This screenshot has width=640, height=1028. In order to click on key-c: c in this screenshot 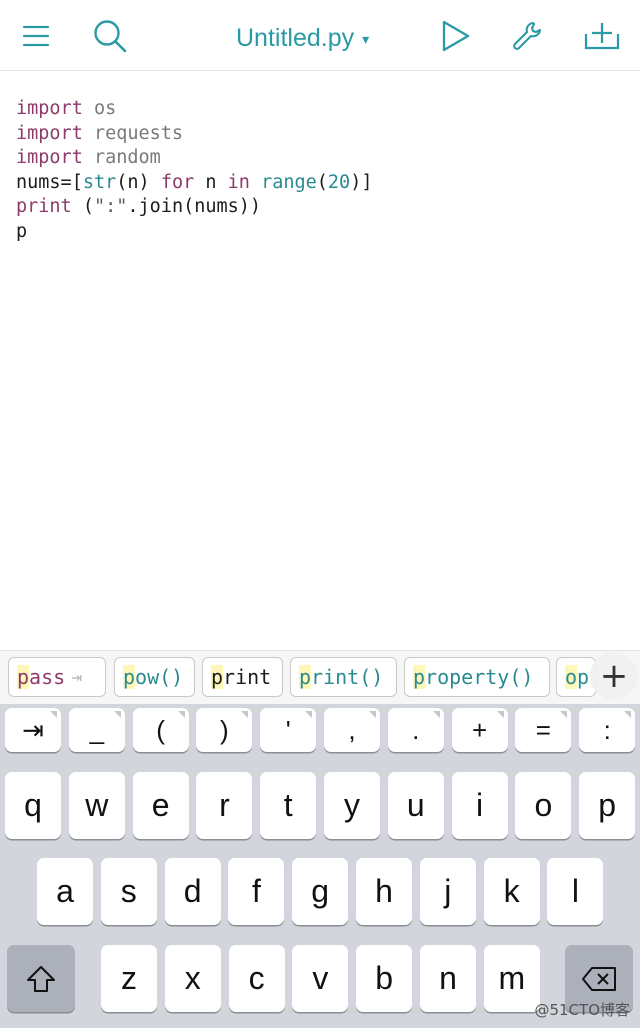, I will do `click(256, 978)`.